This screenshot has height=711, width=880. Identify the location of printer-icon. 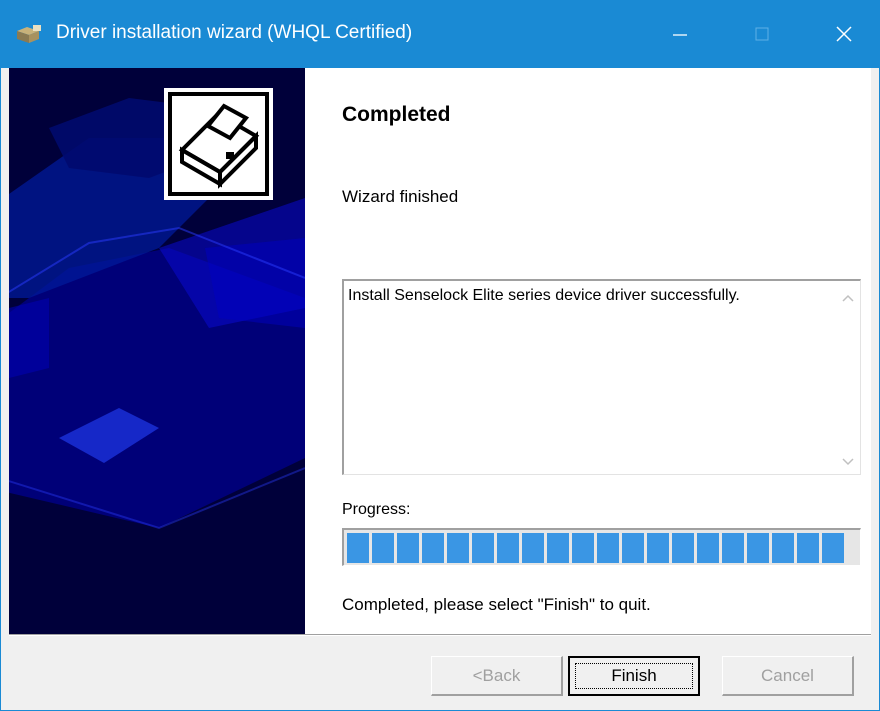
(218, 144).